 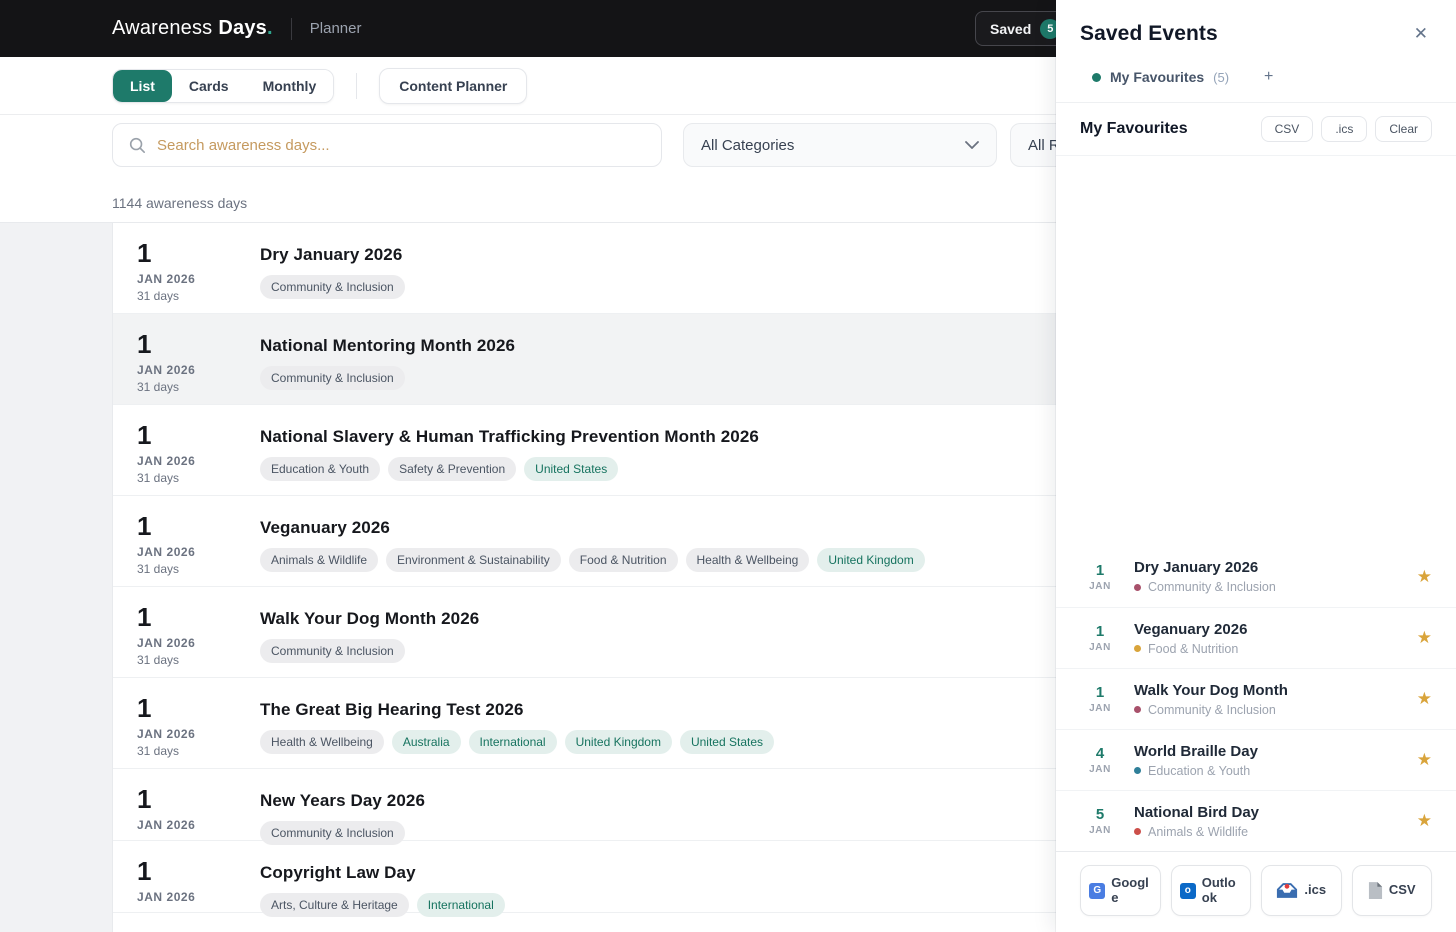 What do you see at coordinates (1268, 77) in the screenshot?
I see `add-list-button: +` at bounding box center [1268, 77].